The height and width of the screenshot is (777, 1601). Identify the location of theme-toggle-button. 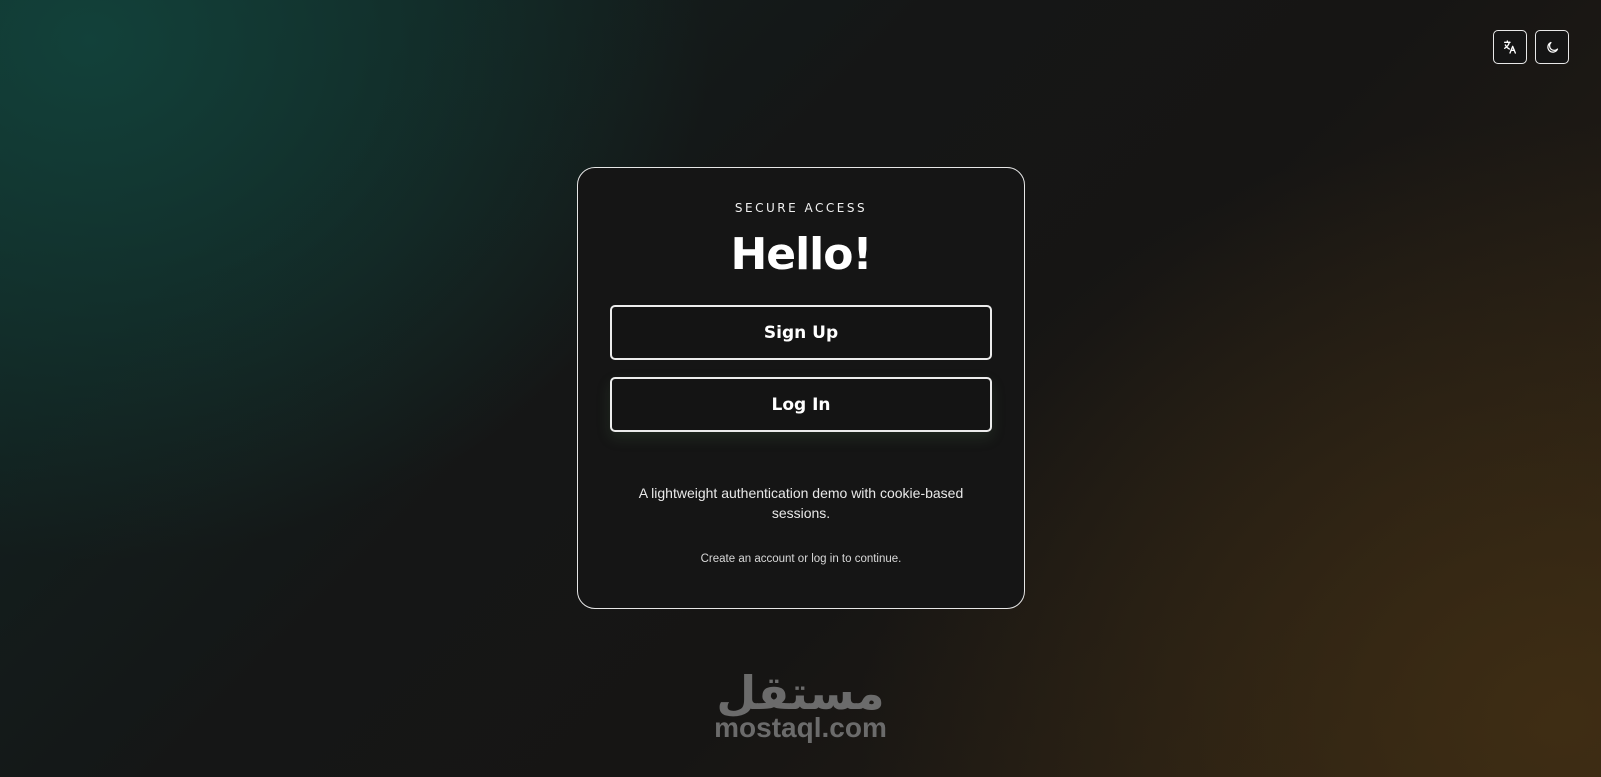
(1552, 47).